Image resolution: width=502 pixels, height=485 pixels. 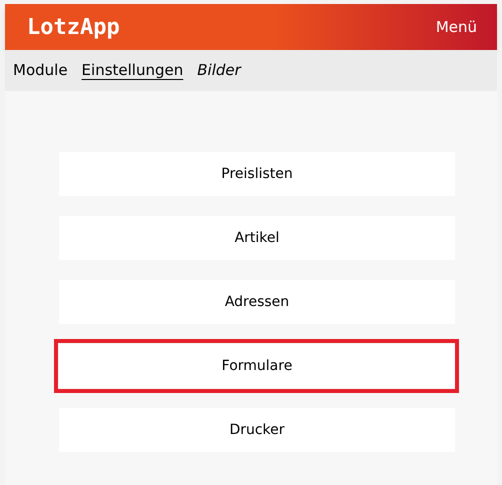 I want to click on nav-link: Bilder, so click(x=219, y=70).